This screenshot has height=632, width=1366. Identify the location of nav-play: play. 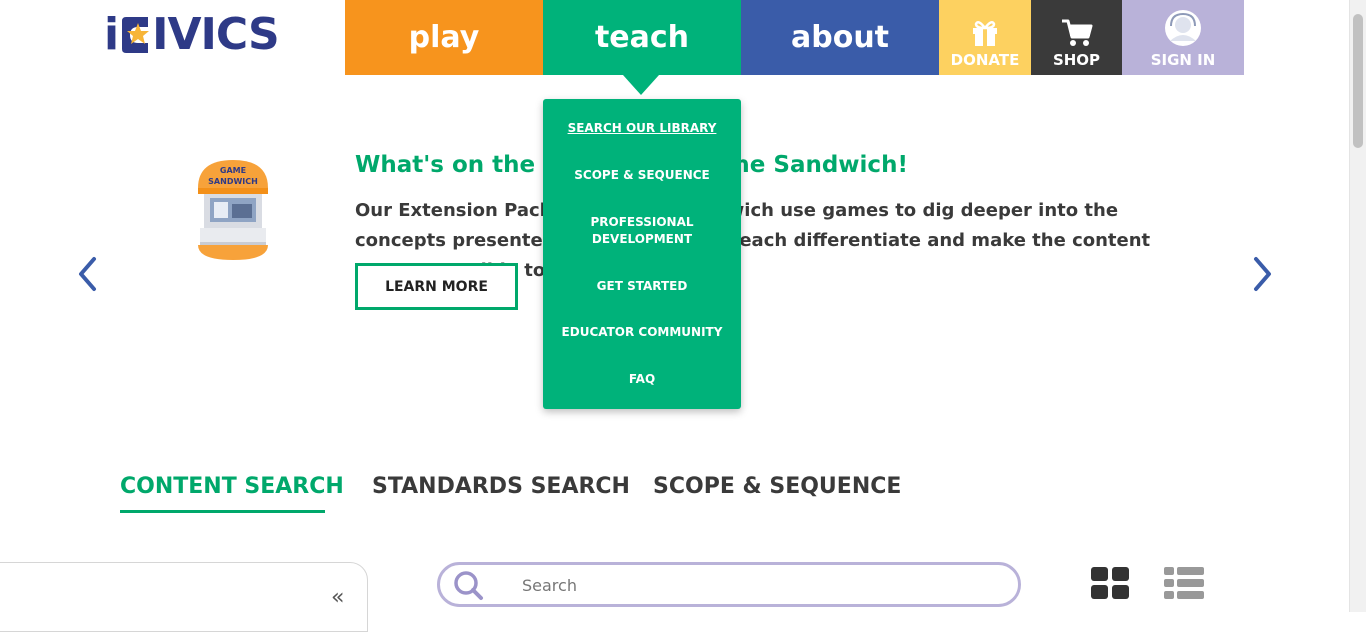
(444, 37).